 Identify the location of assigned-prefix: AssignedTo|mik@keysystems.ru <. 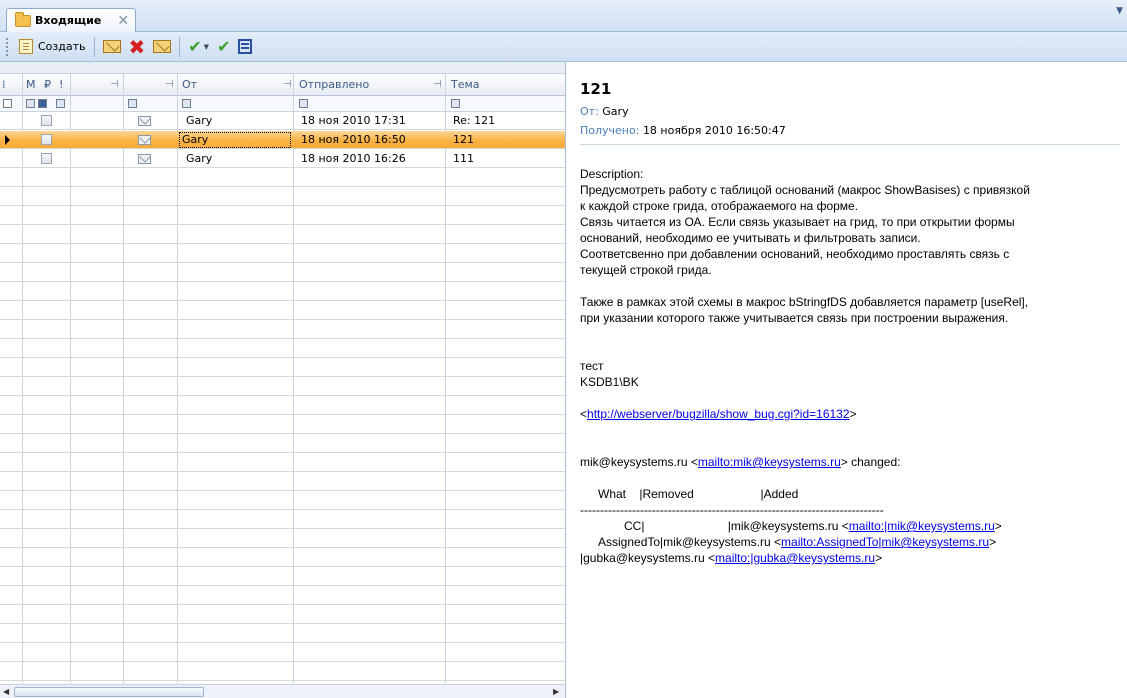
(690, 542).